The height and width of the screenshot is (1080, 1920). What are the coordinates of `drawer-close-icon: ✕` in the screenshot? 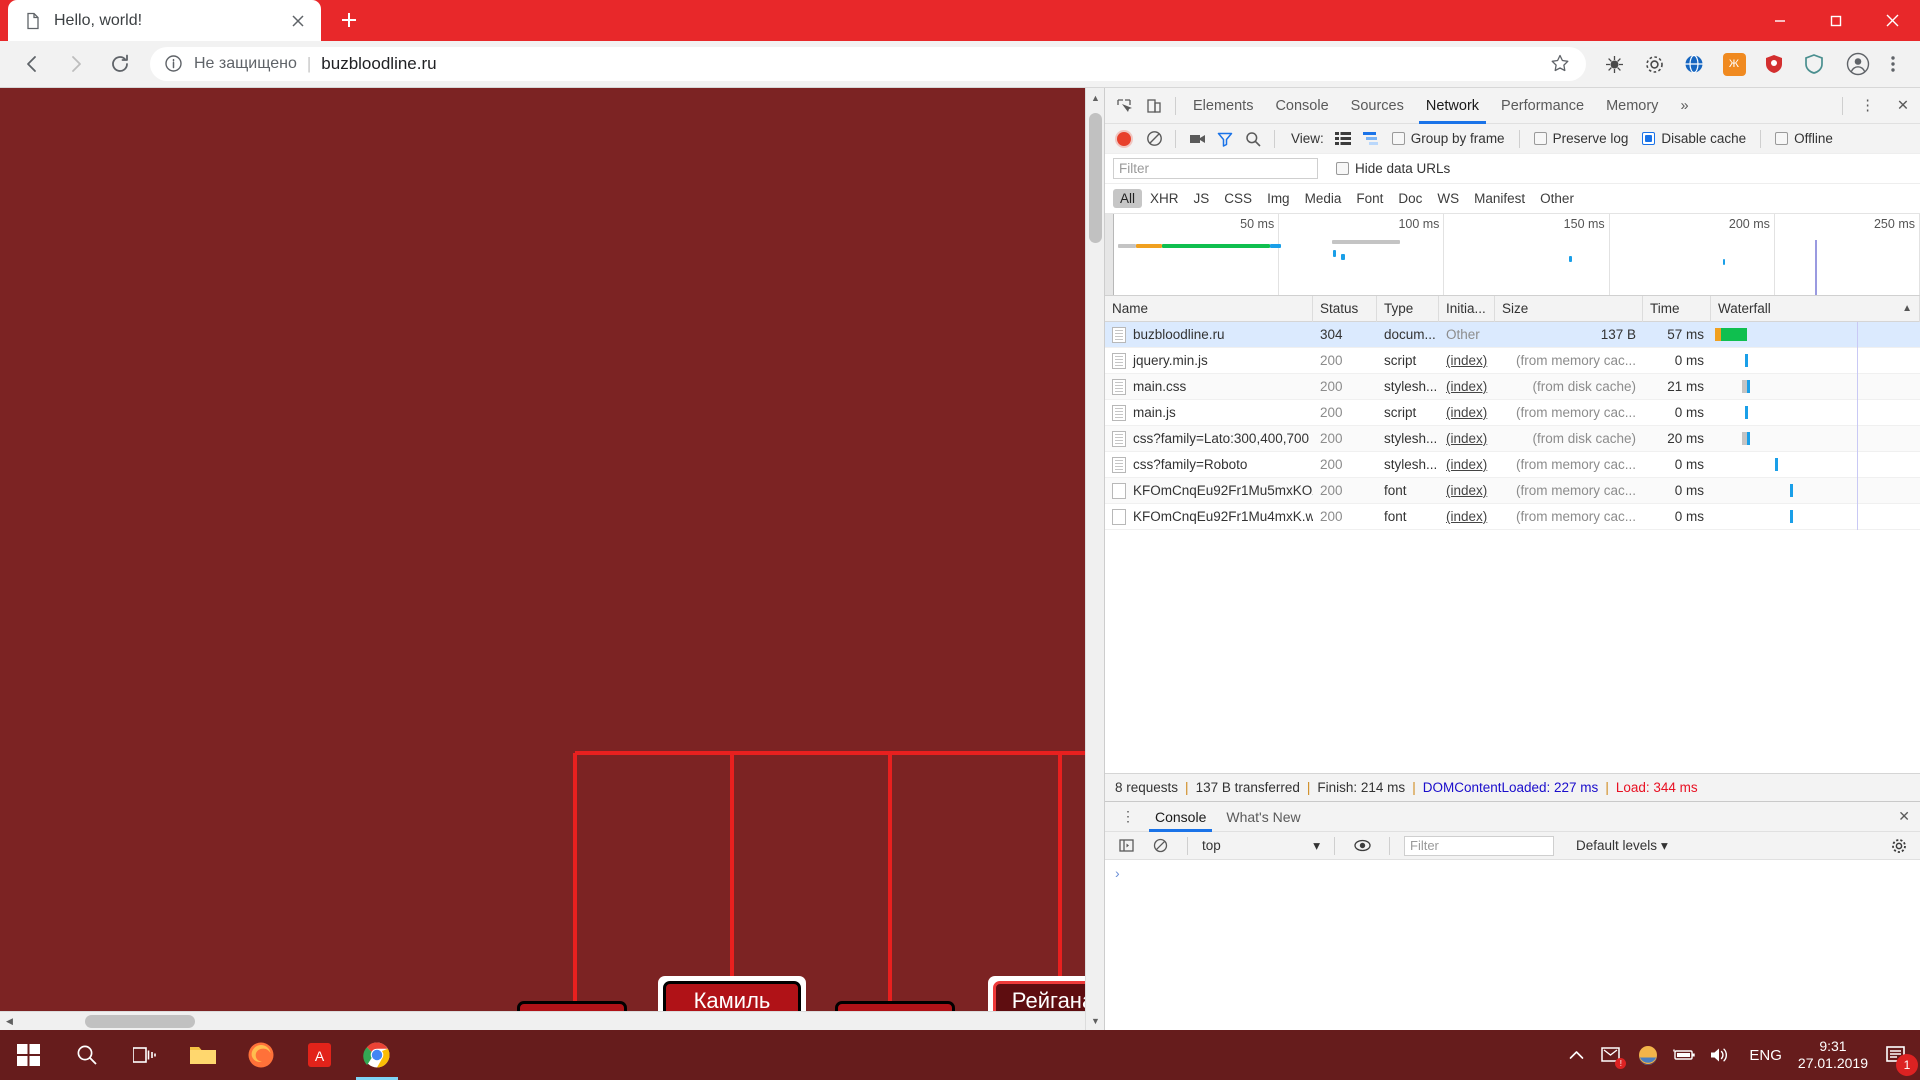 It's located at (1904, 817).